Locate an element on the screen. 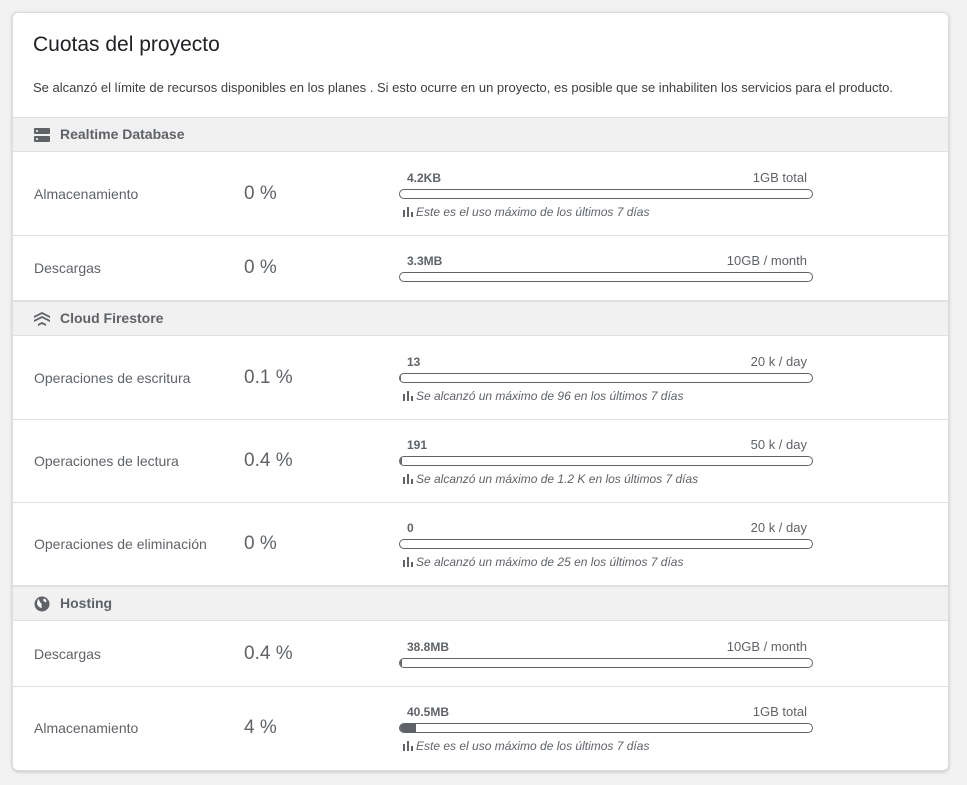  database-icon is located at coordinates (42, 135).